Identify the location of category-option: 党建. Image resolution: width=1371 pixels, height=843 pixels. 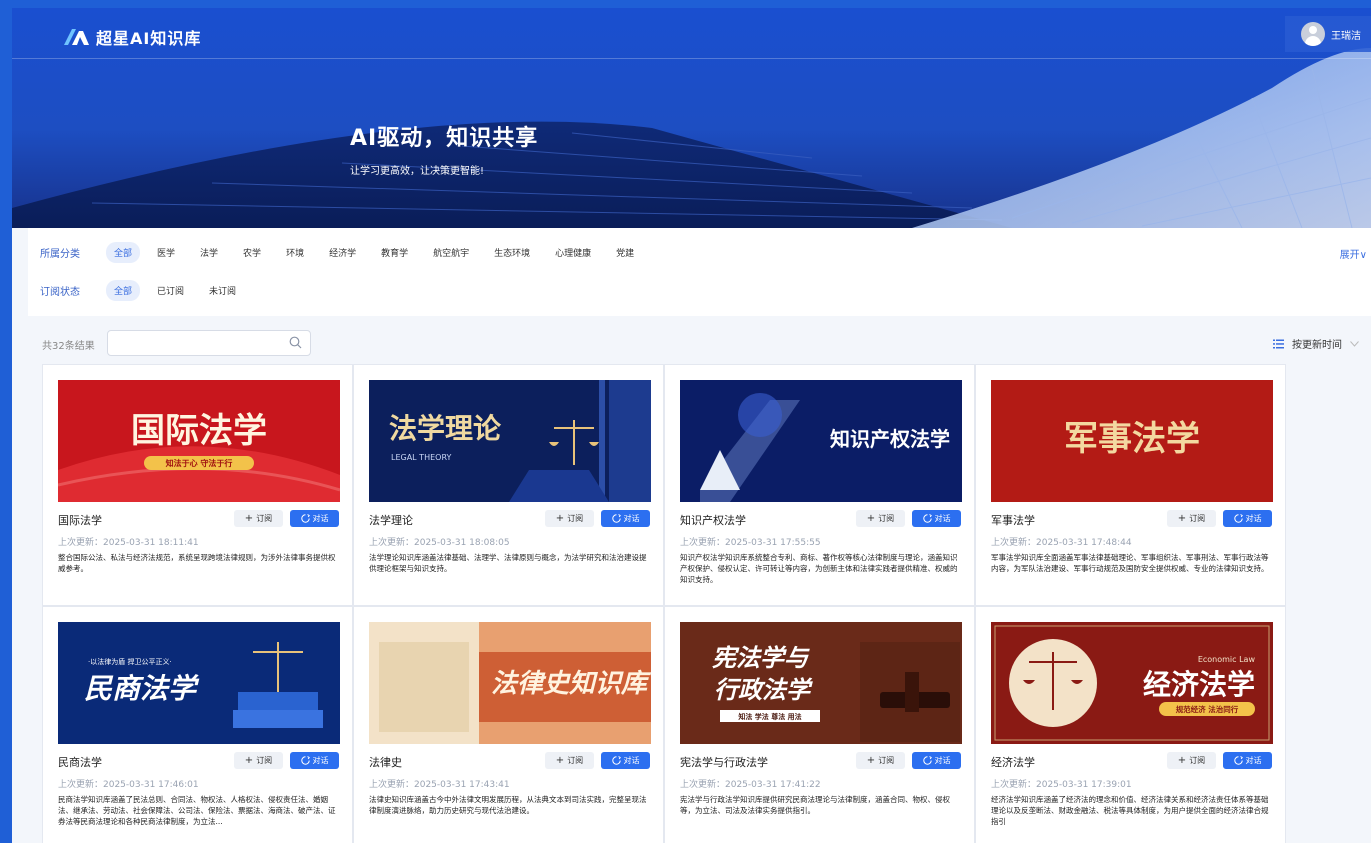
(625, 252).